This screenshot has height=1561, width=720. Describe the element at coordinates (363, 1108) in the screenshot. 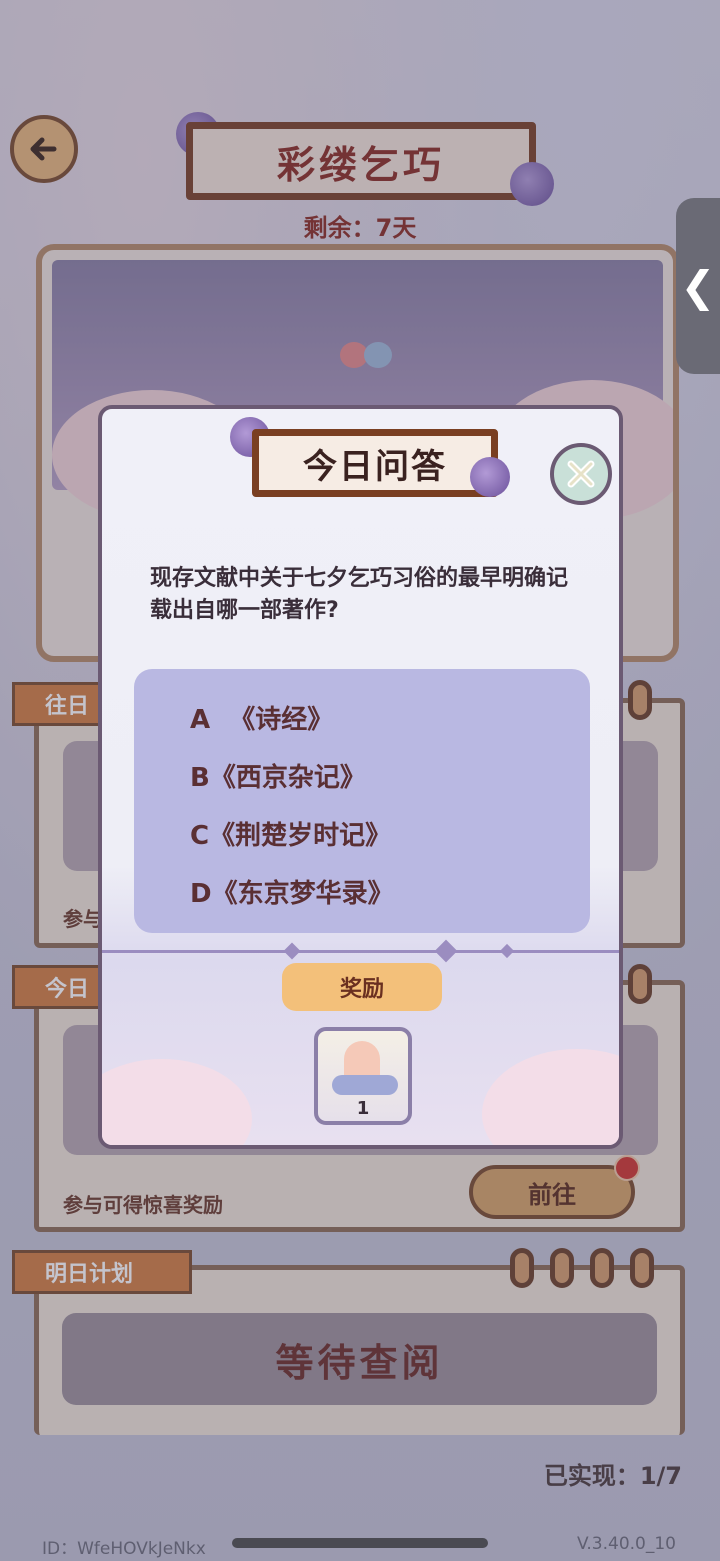

I see `reward-count: 1` at that location.